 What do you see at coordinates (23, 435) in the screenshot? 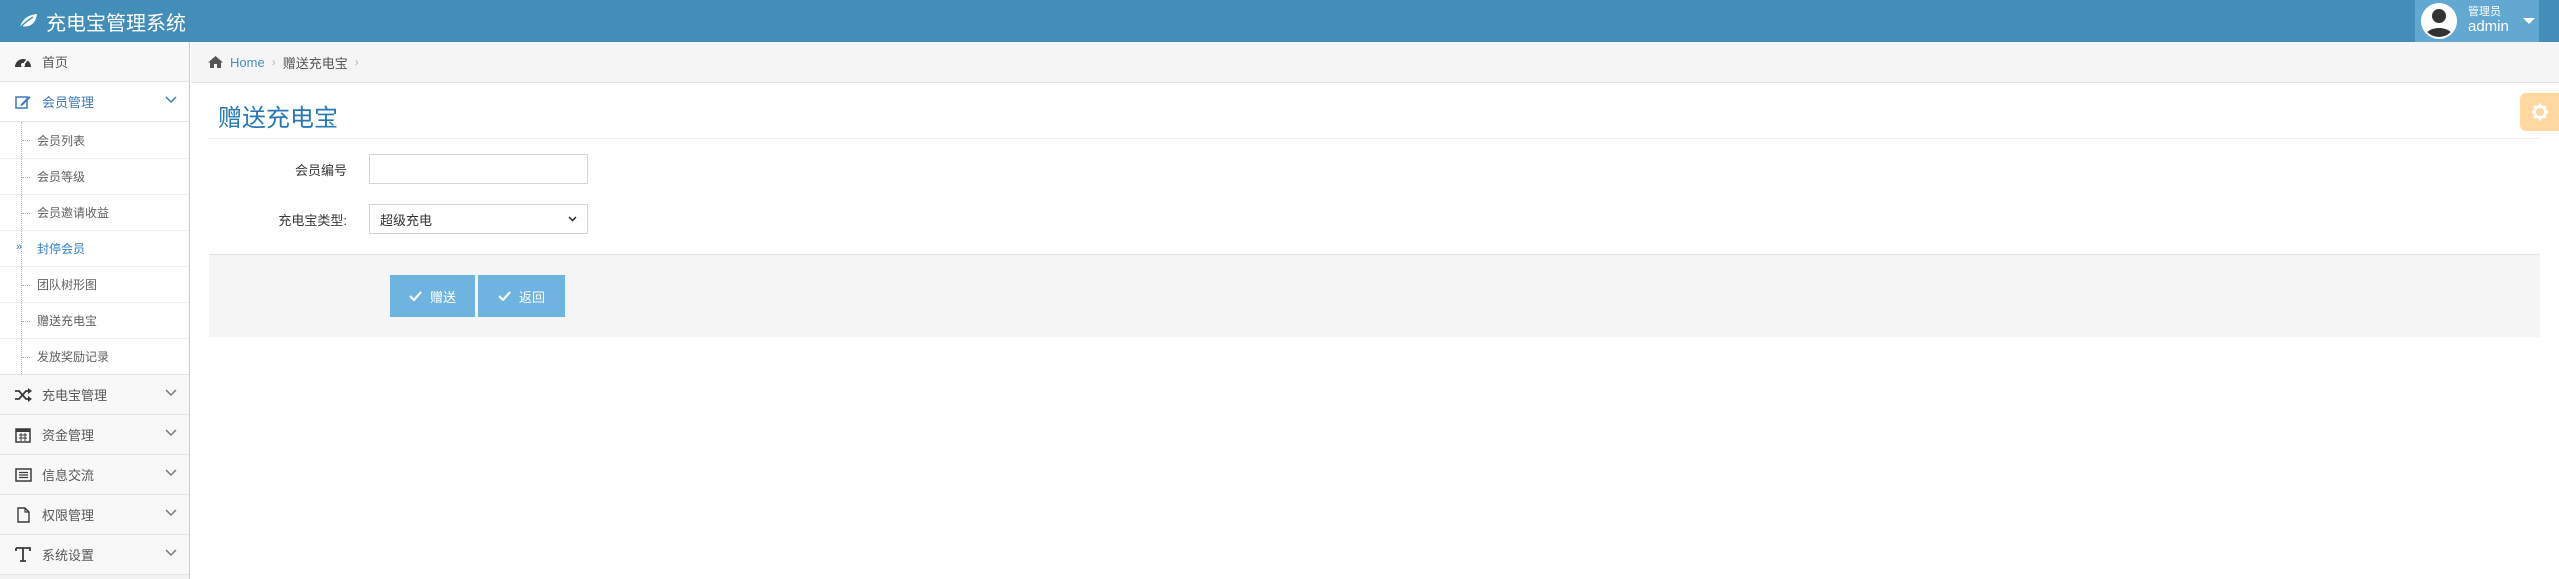
I see `calendar-icon` at bounding box center [23, 435].